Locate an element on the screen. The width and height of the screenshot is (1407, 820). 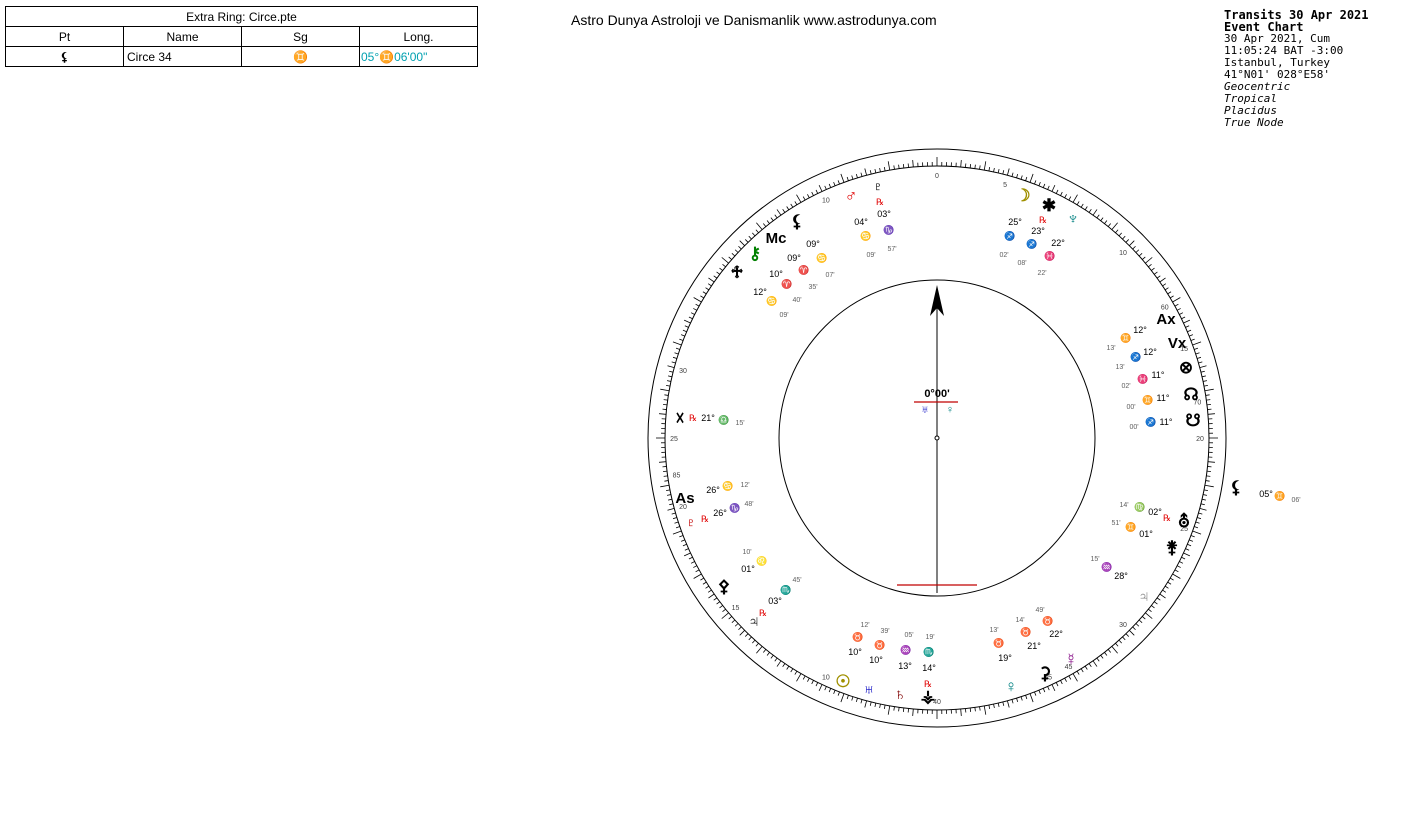
position-label: 26° is located at coordinates (720, 513).